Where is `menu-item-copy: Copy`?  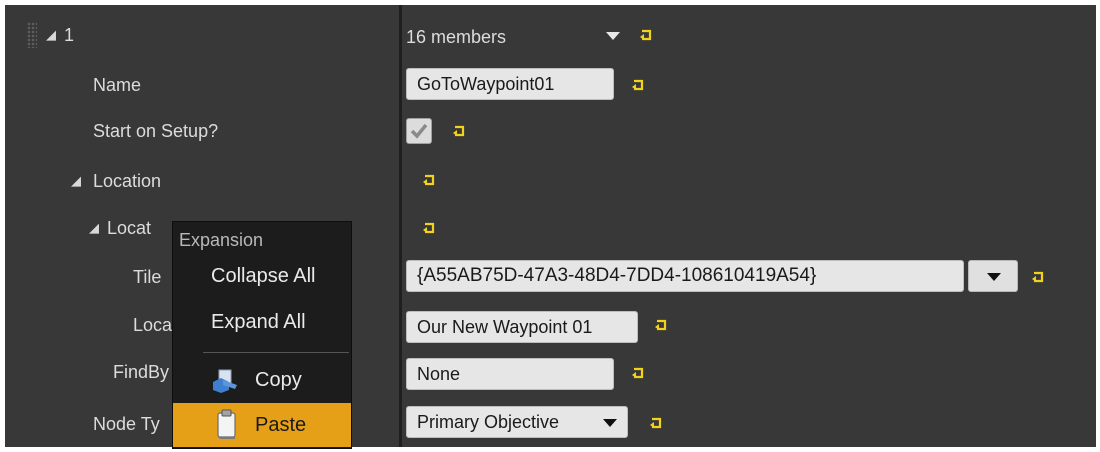
menu-item-copy: Copy is located at coordinates (262, 380).